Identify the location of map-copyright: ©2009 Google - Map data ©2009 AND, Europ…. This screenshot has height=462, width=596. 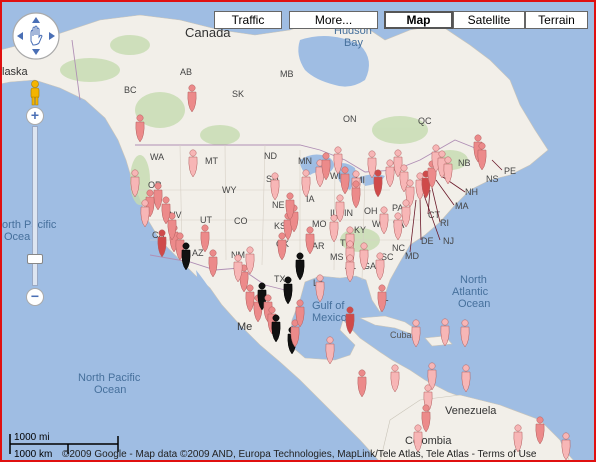
(299, 454).